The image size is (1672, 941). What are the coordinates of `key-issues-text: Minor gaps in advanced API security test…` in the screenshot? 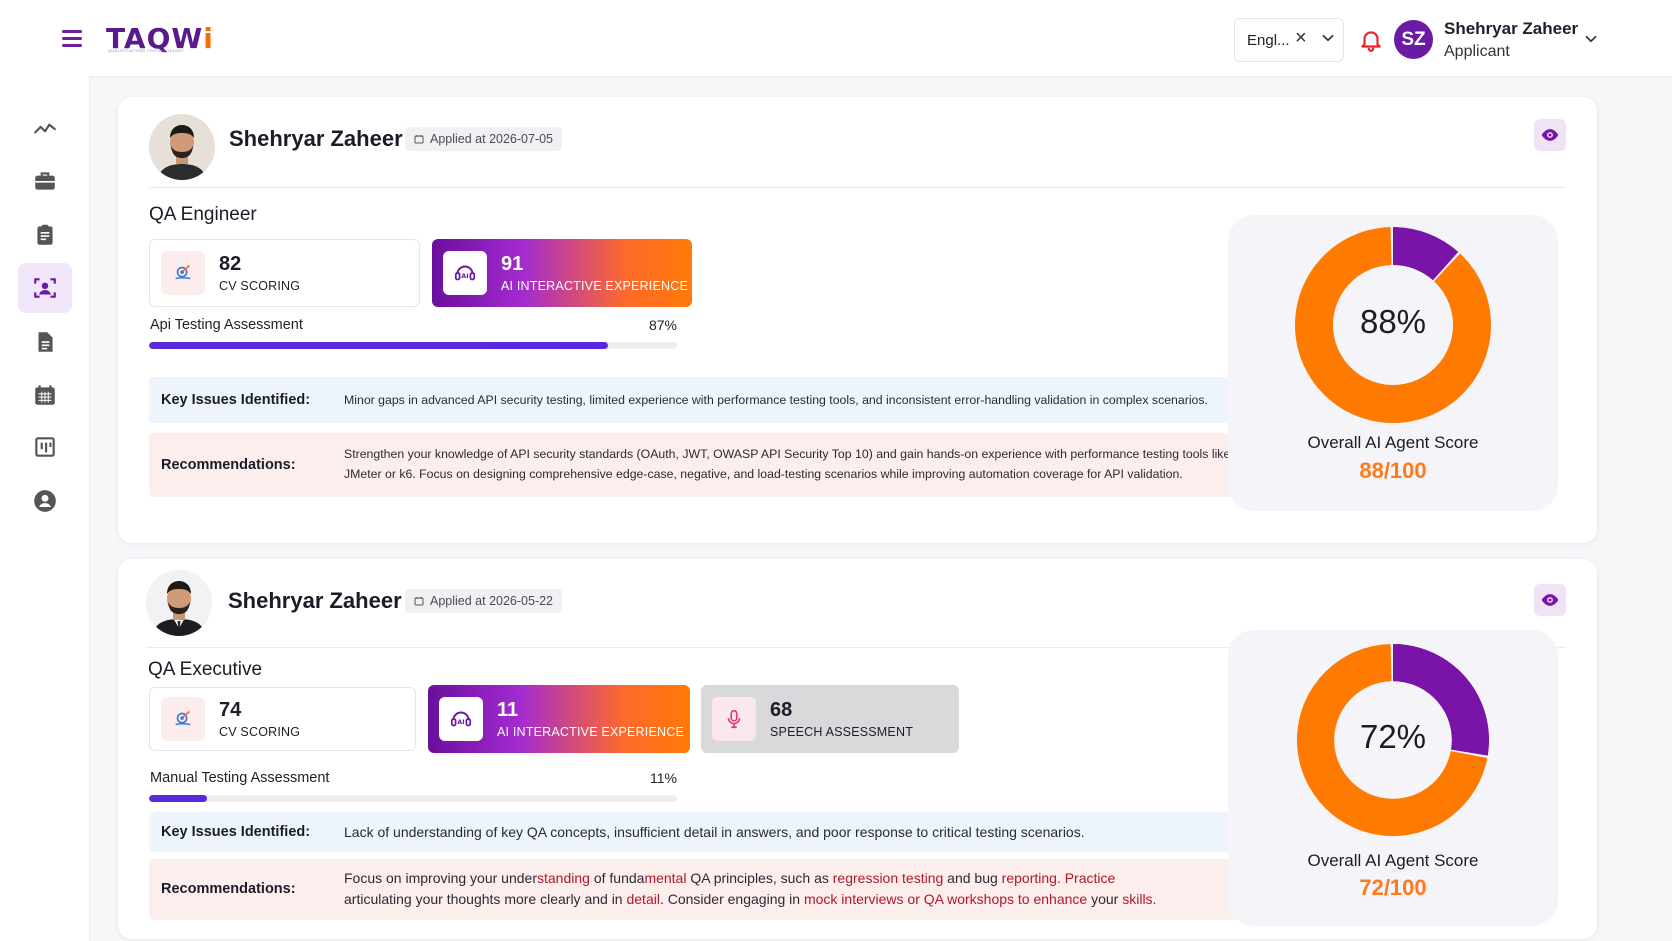 It's located at (776, 400).